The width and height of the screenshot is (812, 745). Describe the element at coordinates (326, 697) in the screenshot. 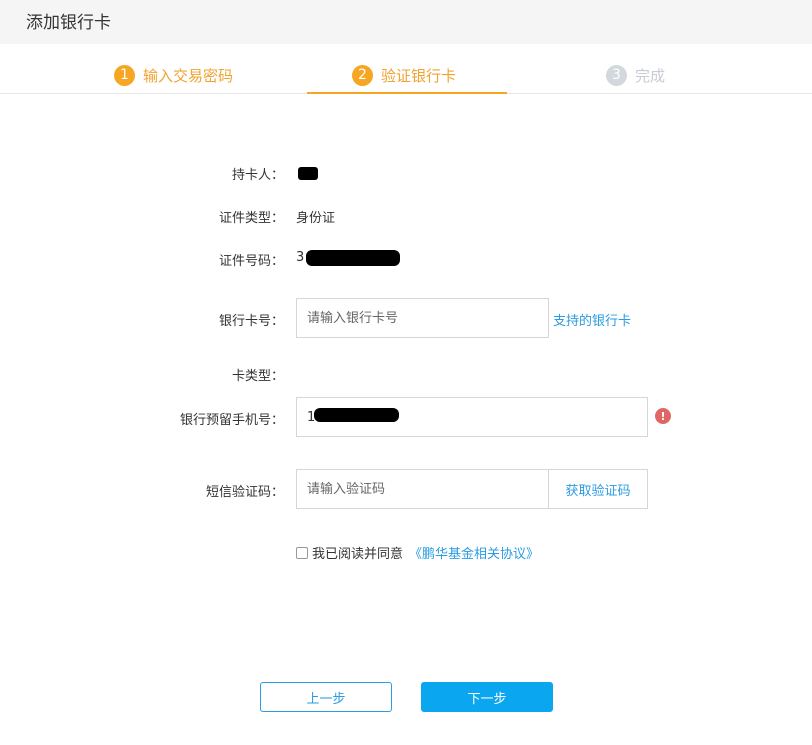

I see `prev-step-button: 上一步` at that location.